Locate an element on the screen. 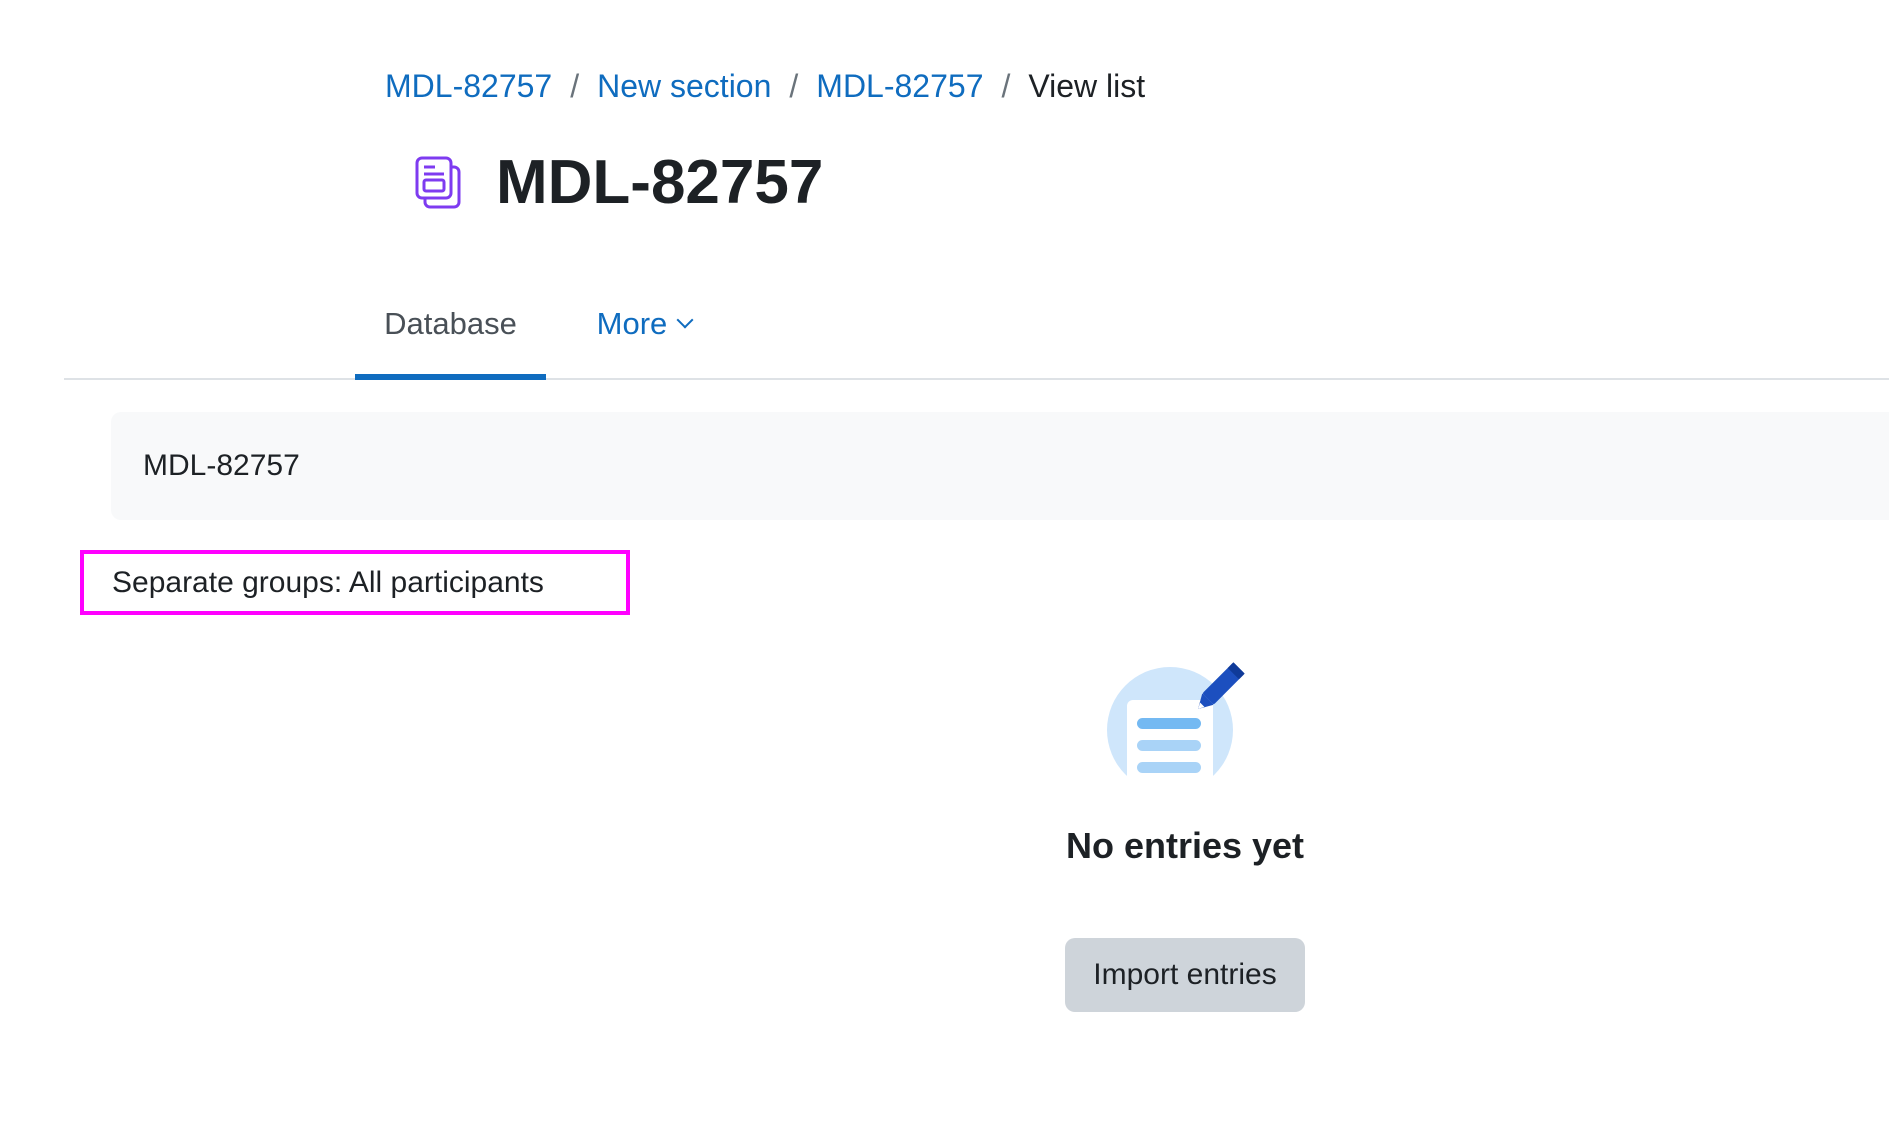 The height and width of the screenshot is (1133, 1889). group-mode-label: Separate groups: All participants is located at coordinates (328, 582).